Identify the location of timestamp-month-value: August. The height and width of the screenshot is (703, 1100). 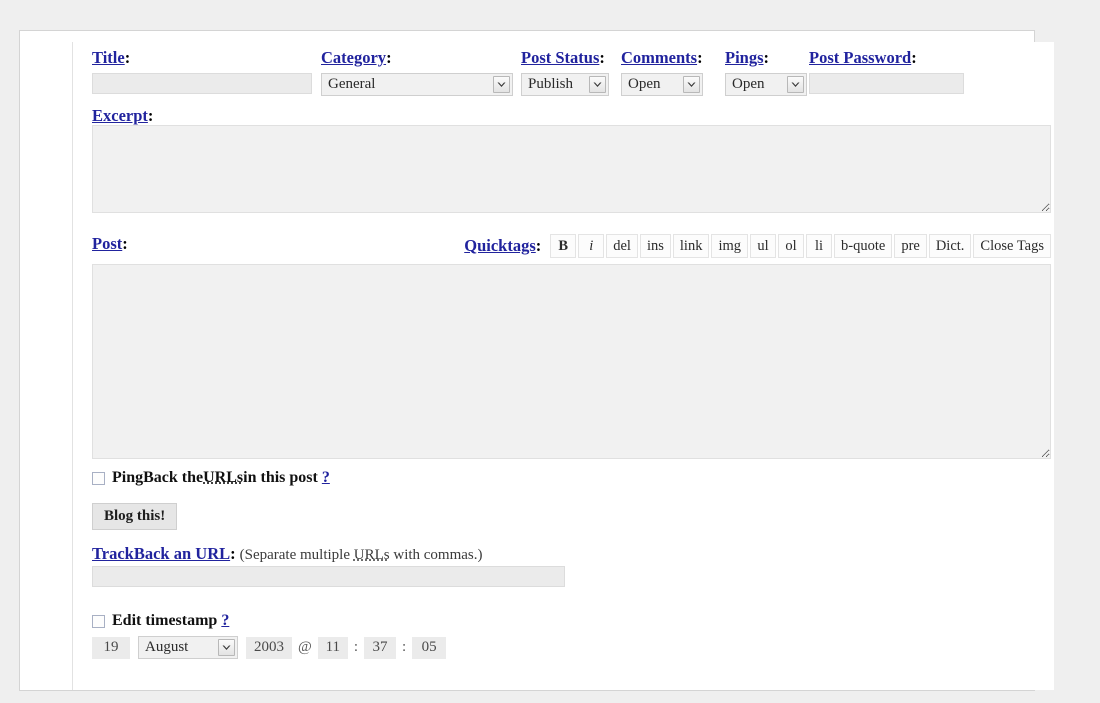
(167, 647).